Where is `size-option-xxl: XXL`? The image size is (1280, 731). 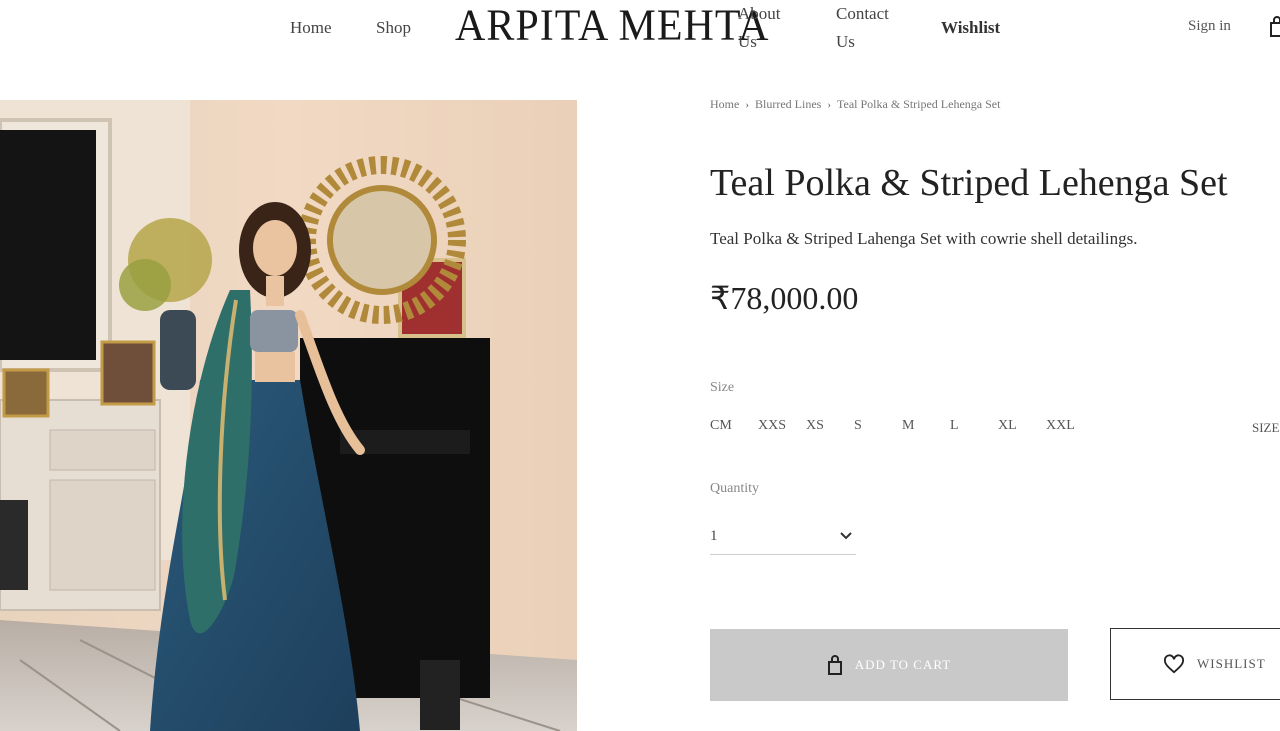 size-option-xxl: XXL is located at coordinates (1070, 426).